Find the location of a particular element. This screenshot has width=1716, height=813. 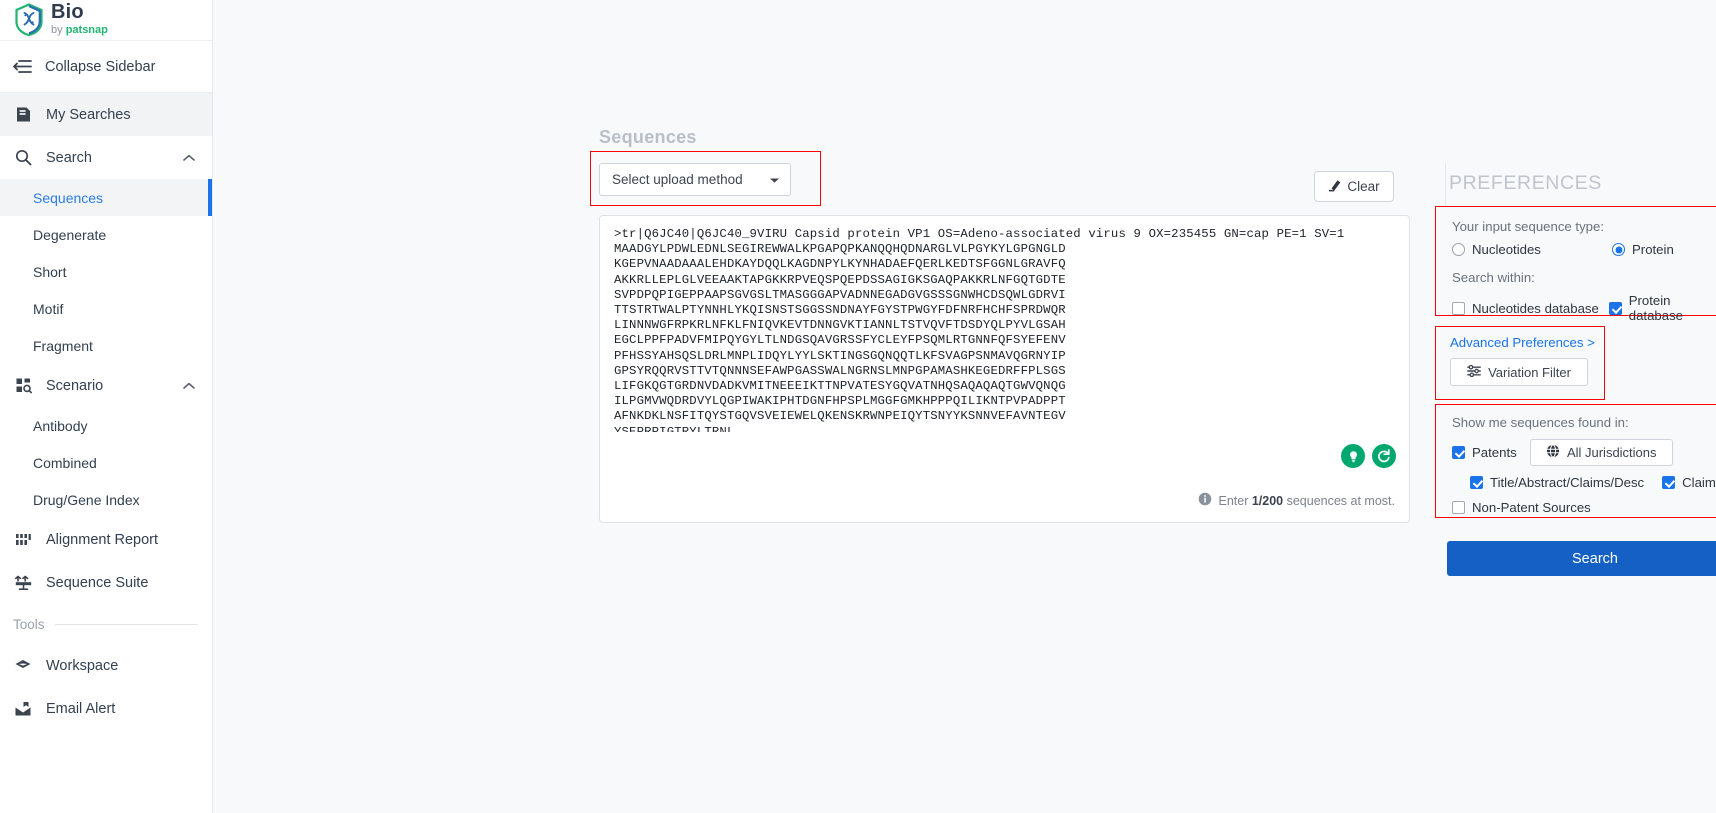

sidebar-item-my-searches: My Searches is located at coordinates (106, 114).